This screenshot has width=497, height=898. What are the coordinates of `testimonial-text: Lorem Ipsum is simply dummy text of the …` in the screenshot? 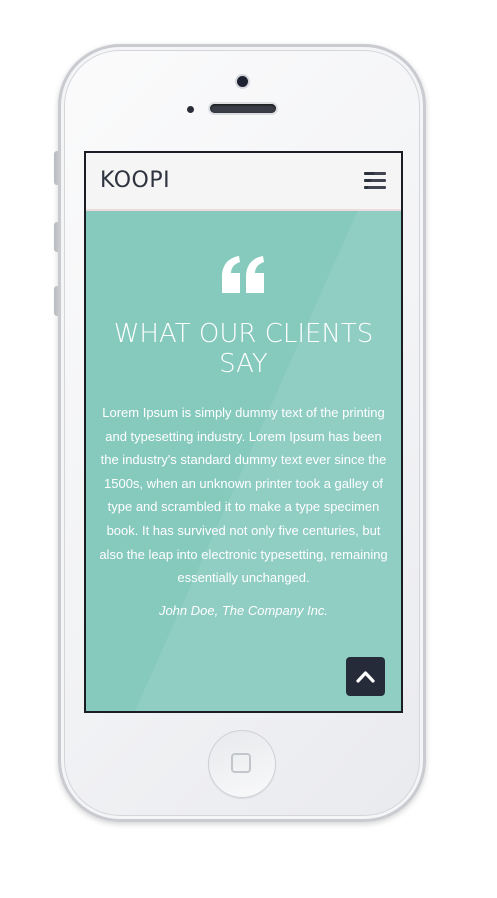 It's located at (243, 495).